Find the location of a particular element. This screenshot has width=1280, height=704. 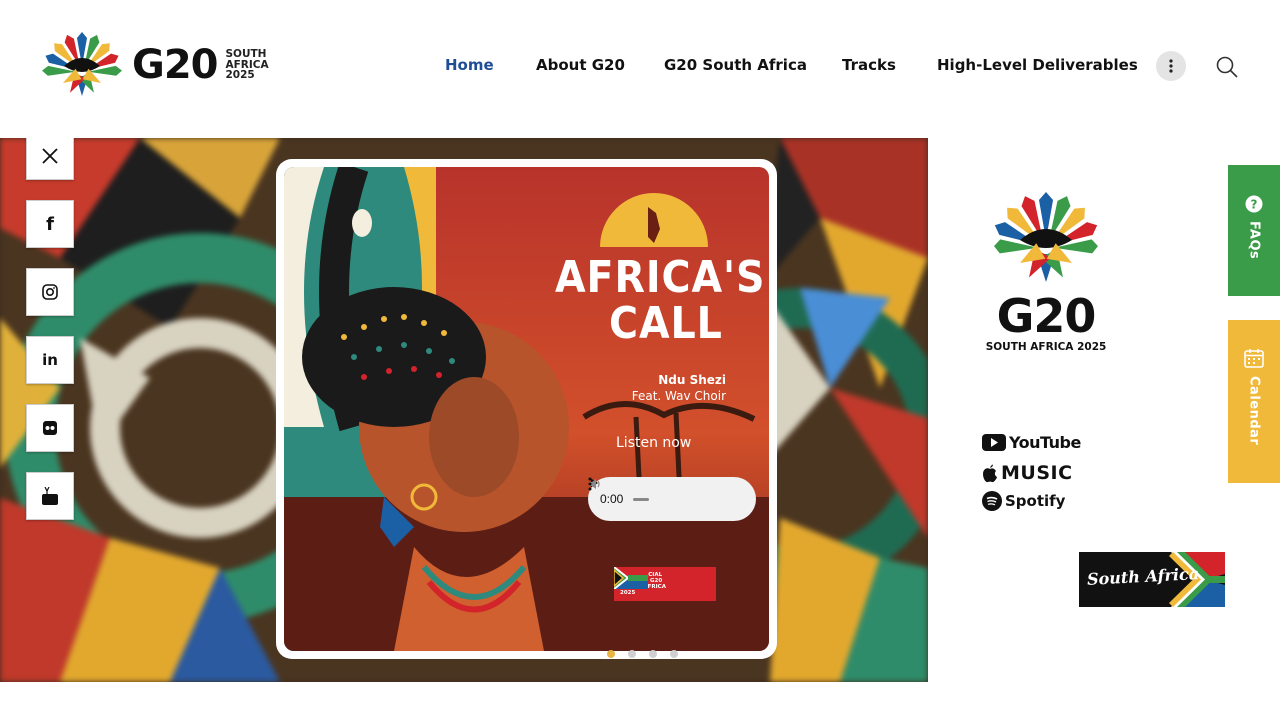

g20-south-africa-logo: G20 SOUTH AFRICA 2025 is located at coordinates (1046, 271).